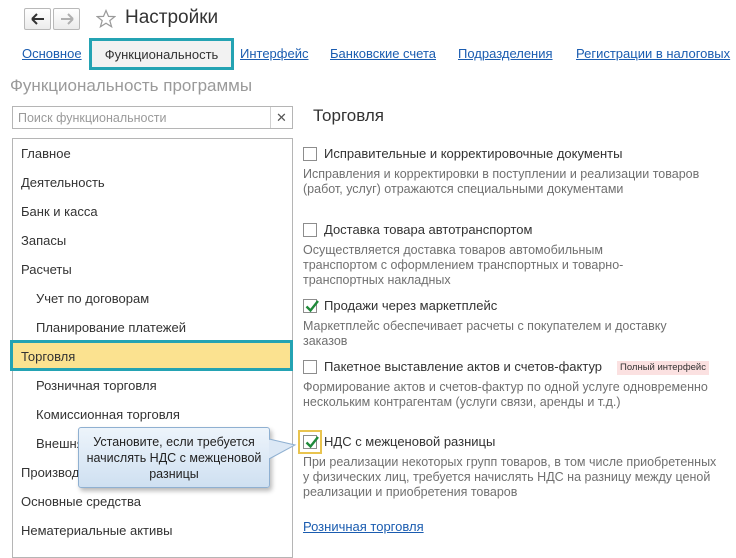  I want to click on forward-button, so click(66, 19).